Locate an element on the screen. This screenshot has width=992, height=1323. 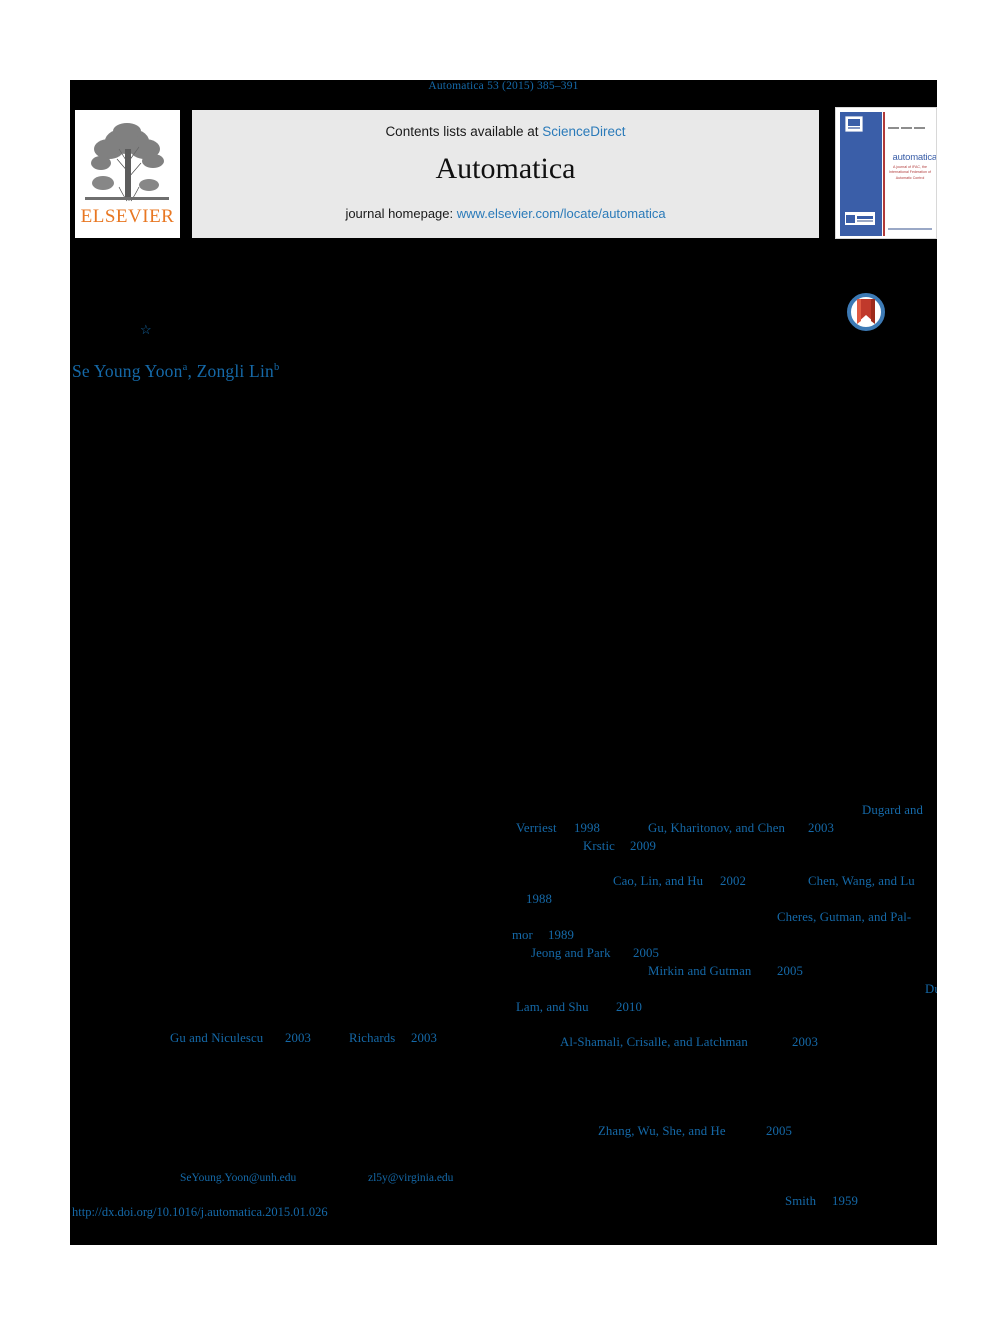
citation-link: Gu and Niculescu is located at coordinates (216, 1038).